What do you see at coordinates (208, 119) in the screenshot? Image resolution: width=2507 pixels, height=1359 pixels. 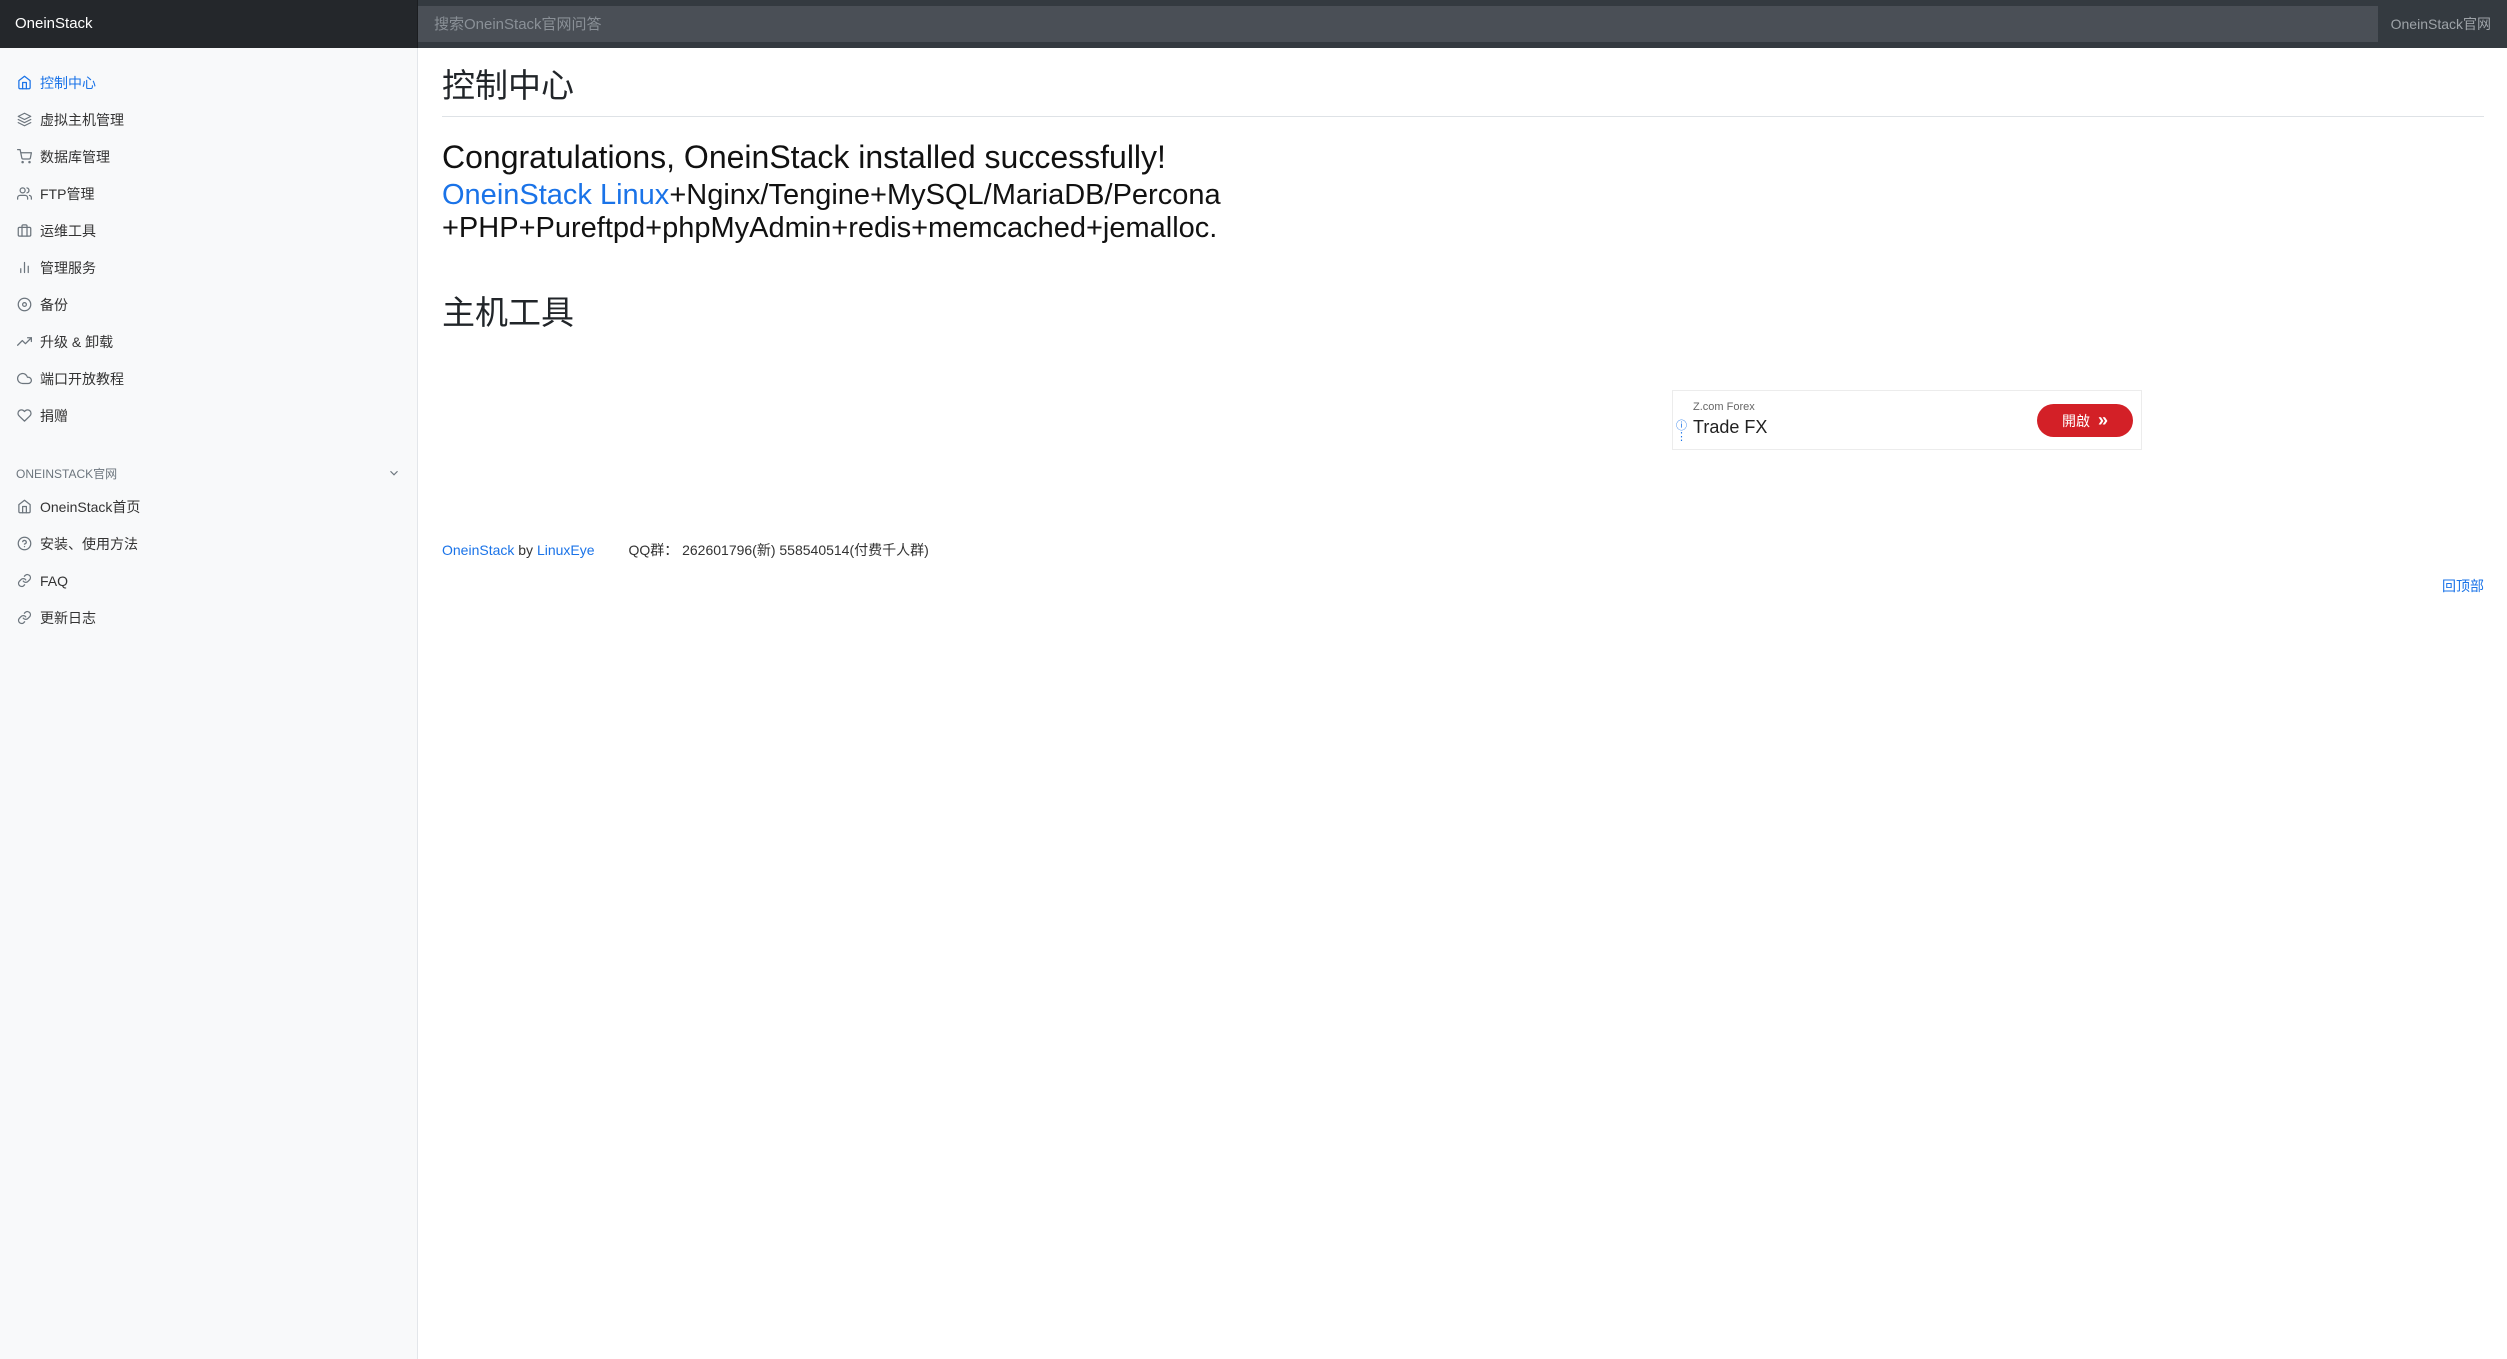 I see `sidebar-item-vhost: 虚拟主机管理` at bounding box center [208, 119].